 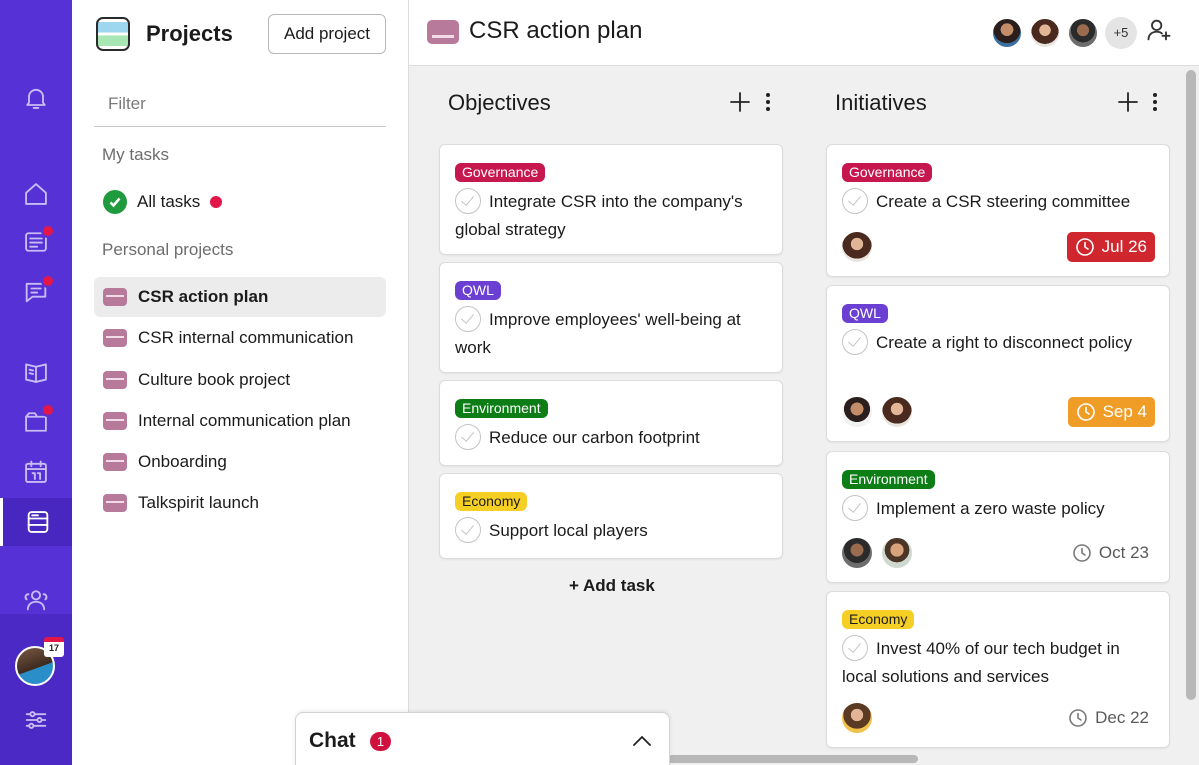 What do you see at coordinates (216, 202) in the screenshot?
I see `unread-dot` at bounding box center [216, 202].